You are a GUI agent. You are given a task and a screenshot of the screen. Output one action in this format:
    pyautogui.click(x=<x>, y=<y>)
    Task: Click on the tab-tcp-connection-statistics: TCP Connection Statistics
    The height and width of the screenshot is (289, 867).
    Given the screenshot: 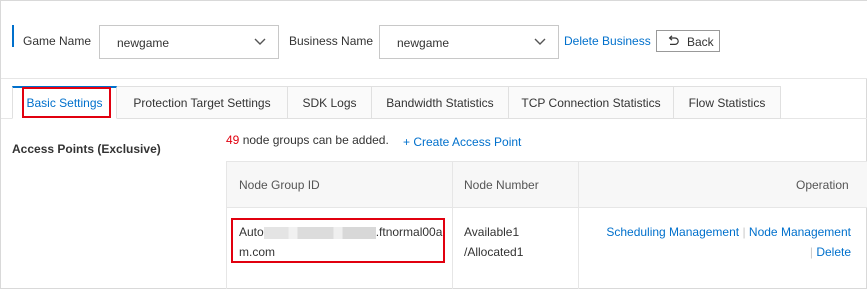 What is the action you would take?
    pyautogui.click(x=591, y=102)
    